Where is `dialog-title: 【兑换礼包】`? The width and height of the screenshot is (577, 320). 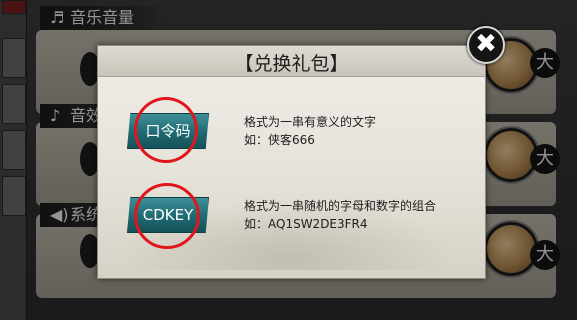 dialog-title: 【兑换礼包】 is located at coordinates (291, 64).